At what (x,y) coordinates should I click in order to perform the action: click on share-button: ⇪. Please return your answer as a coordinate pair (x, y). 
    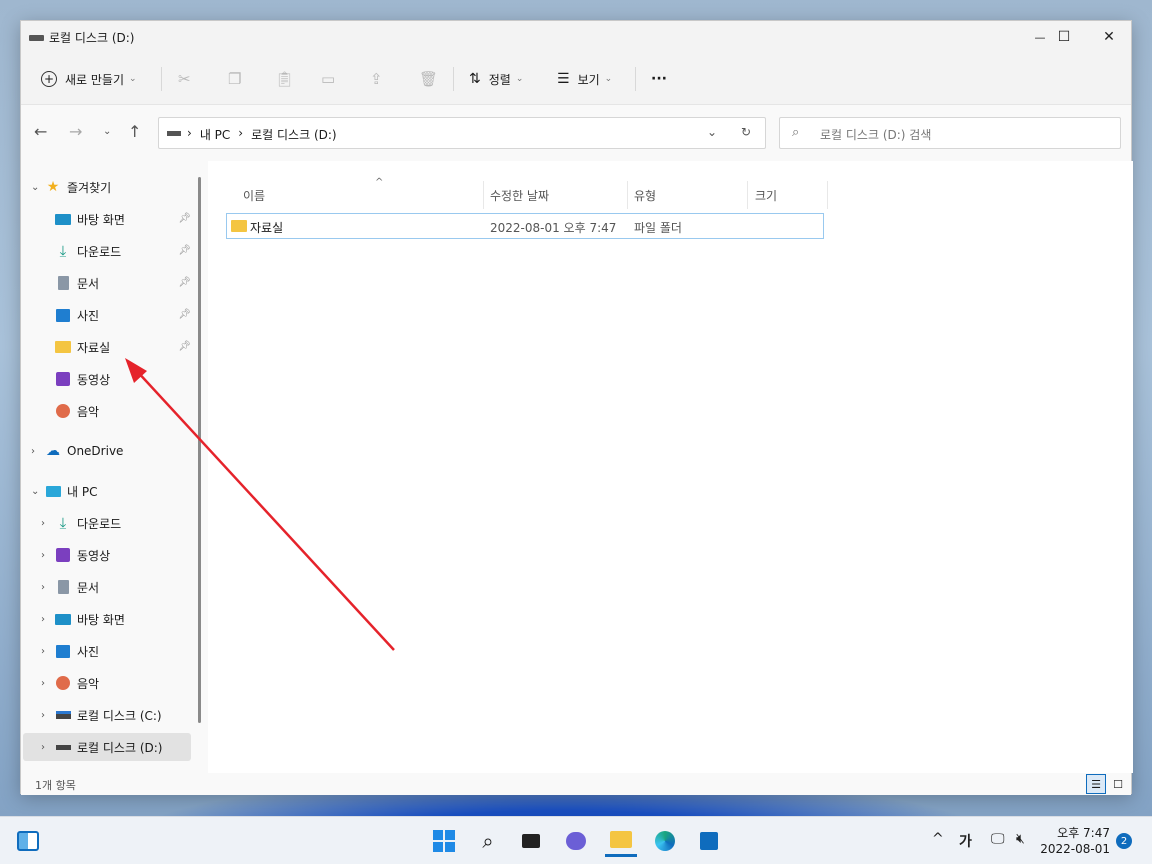
    Looking at the image, I should click on (376, 79).